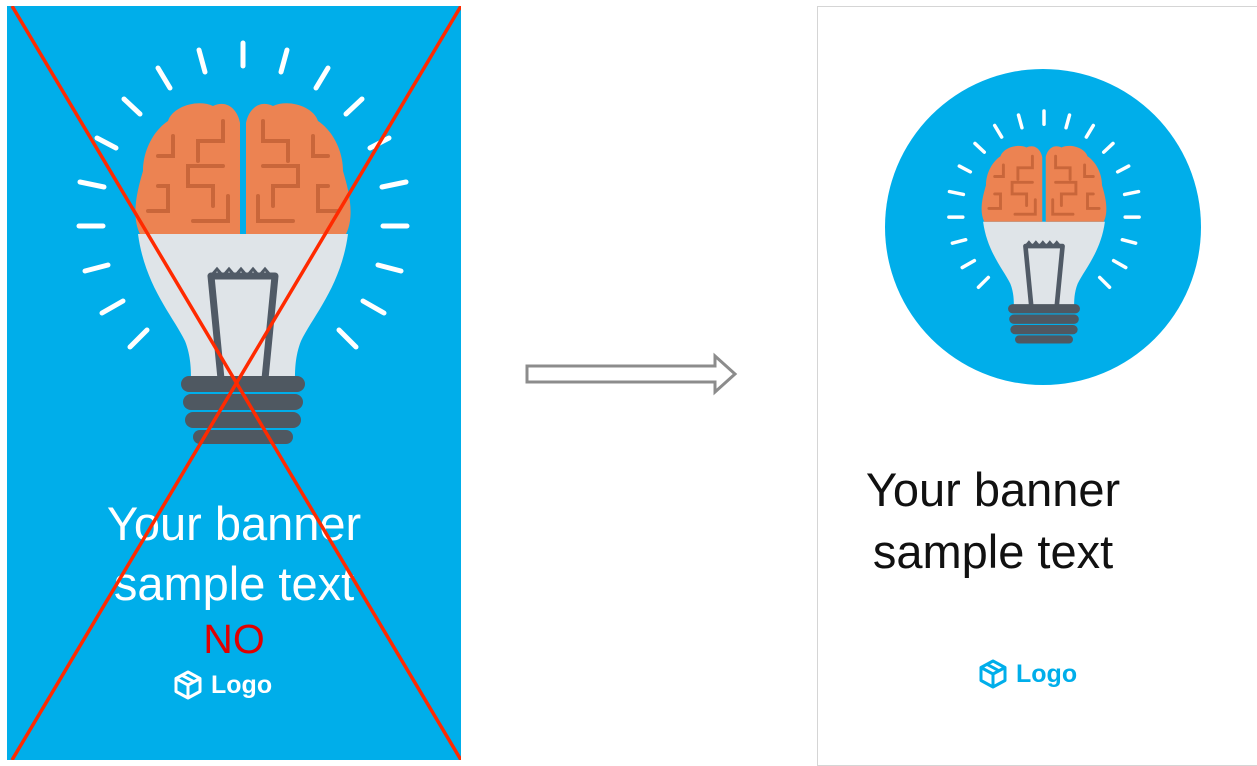  I want to click on bad-banner-logo: Logo, so click(222, 685).